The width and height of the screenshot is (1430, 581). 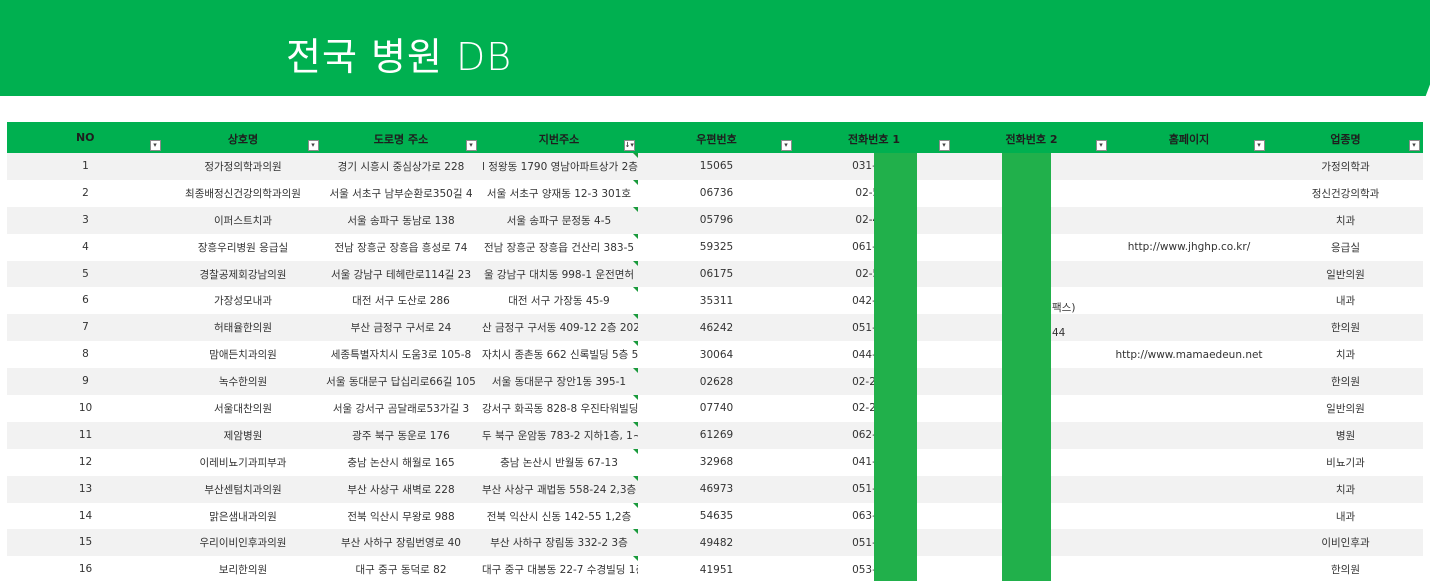 What do you see at coordinates (85, 301) in the screenshot?
I see `cell-row-number: 6` at bounding box center [85, 301].